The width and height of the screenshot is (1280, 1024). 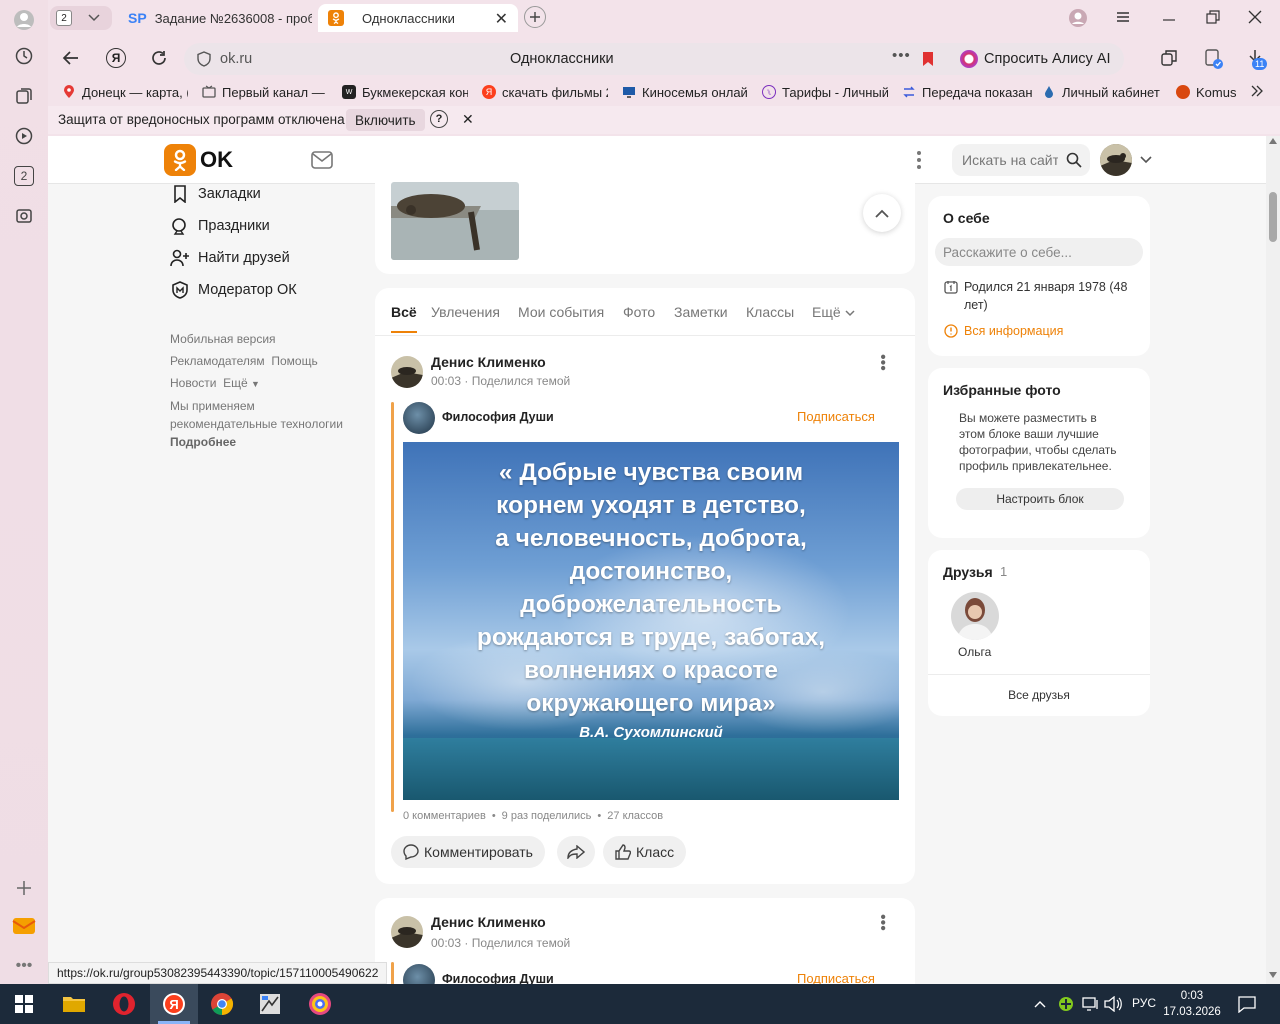 I want to click on account-icon, so click(x=1078, y=18).